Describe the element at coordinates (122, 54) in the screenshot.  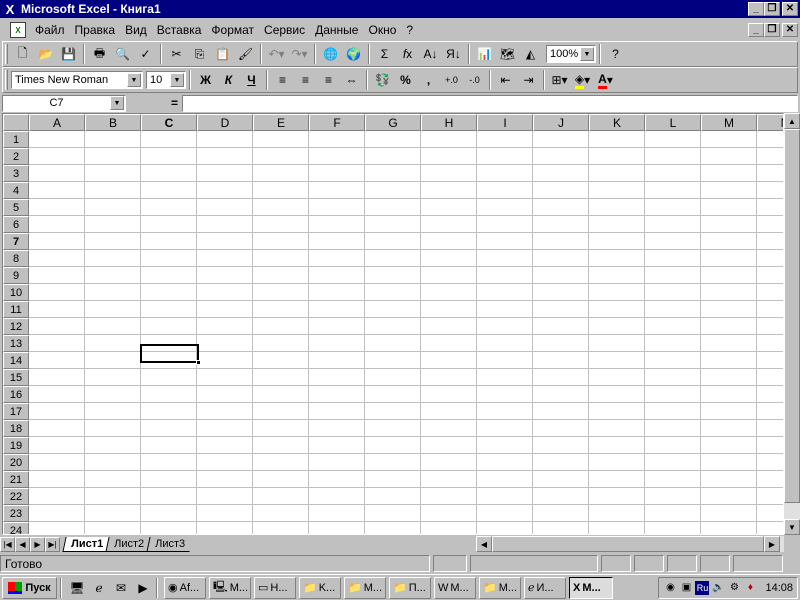
I see `print-preview-icon: 🔍` at that location.